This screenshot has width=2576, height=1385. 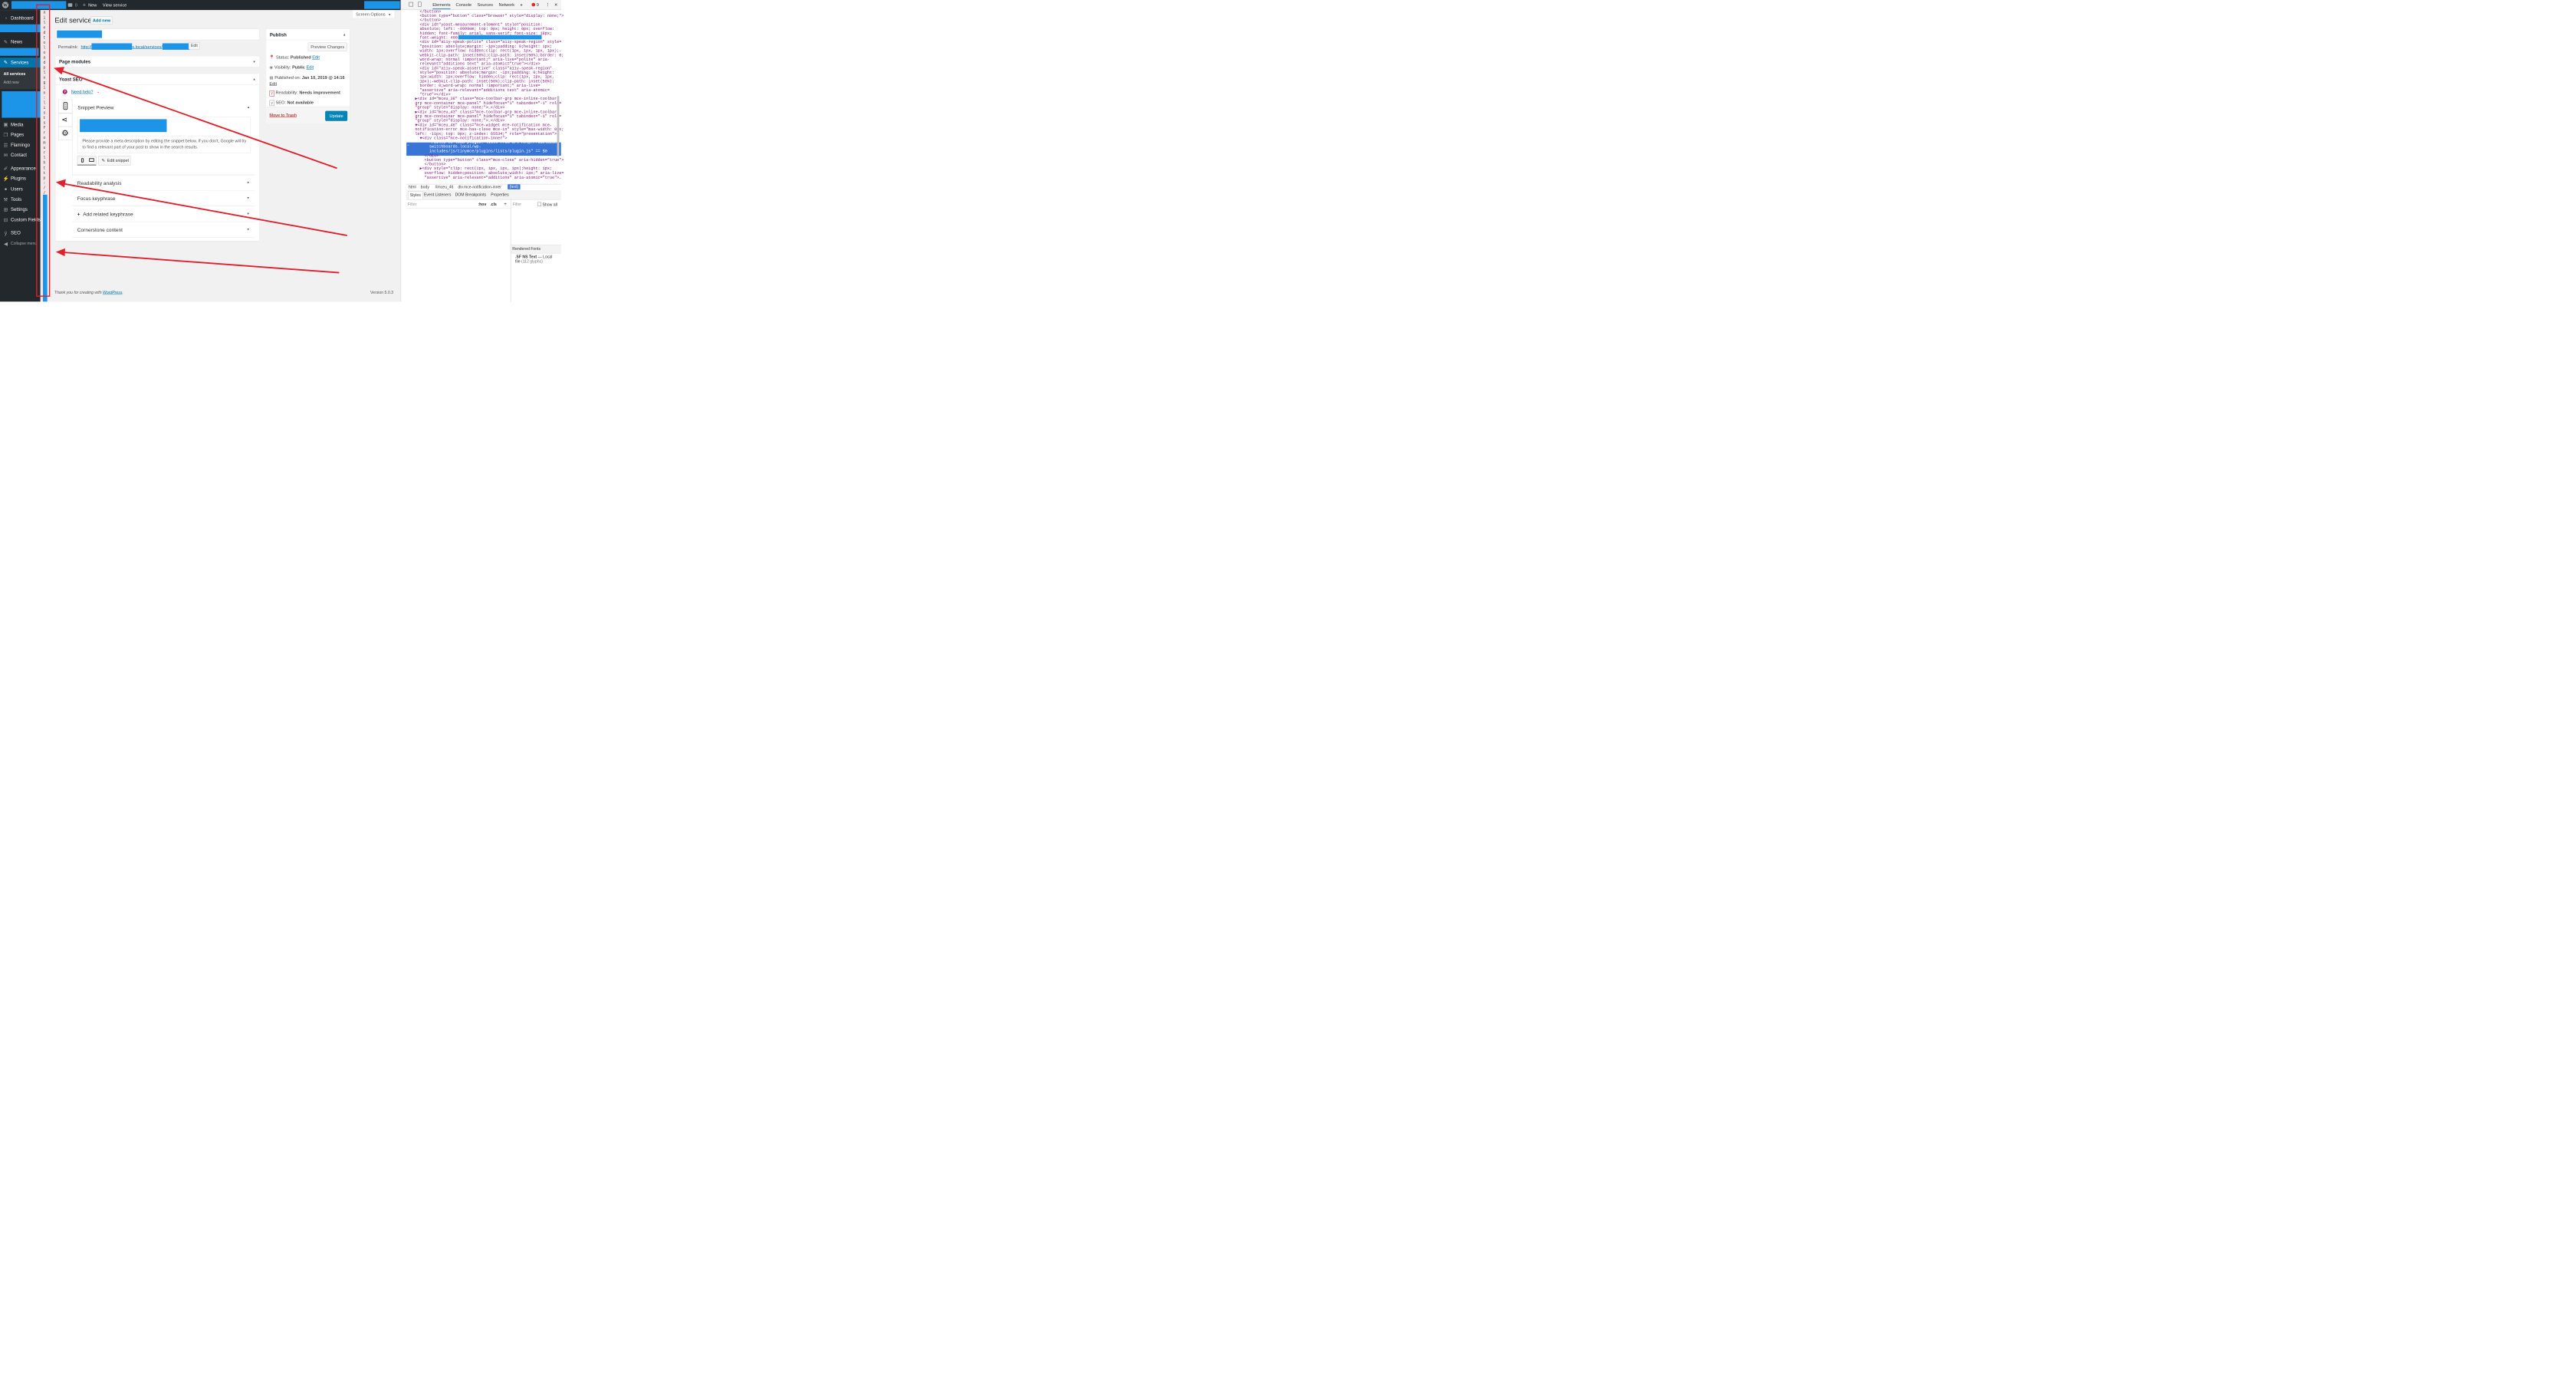 What do you see at coordinates (21, 155) in the screenshot?
I see `sidebar-item-contact: ✉ Contact` at bounding box center [21, 155].